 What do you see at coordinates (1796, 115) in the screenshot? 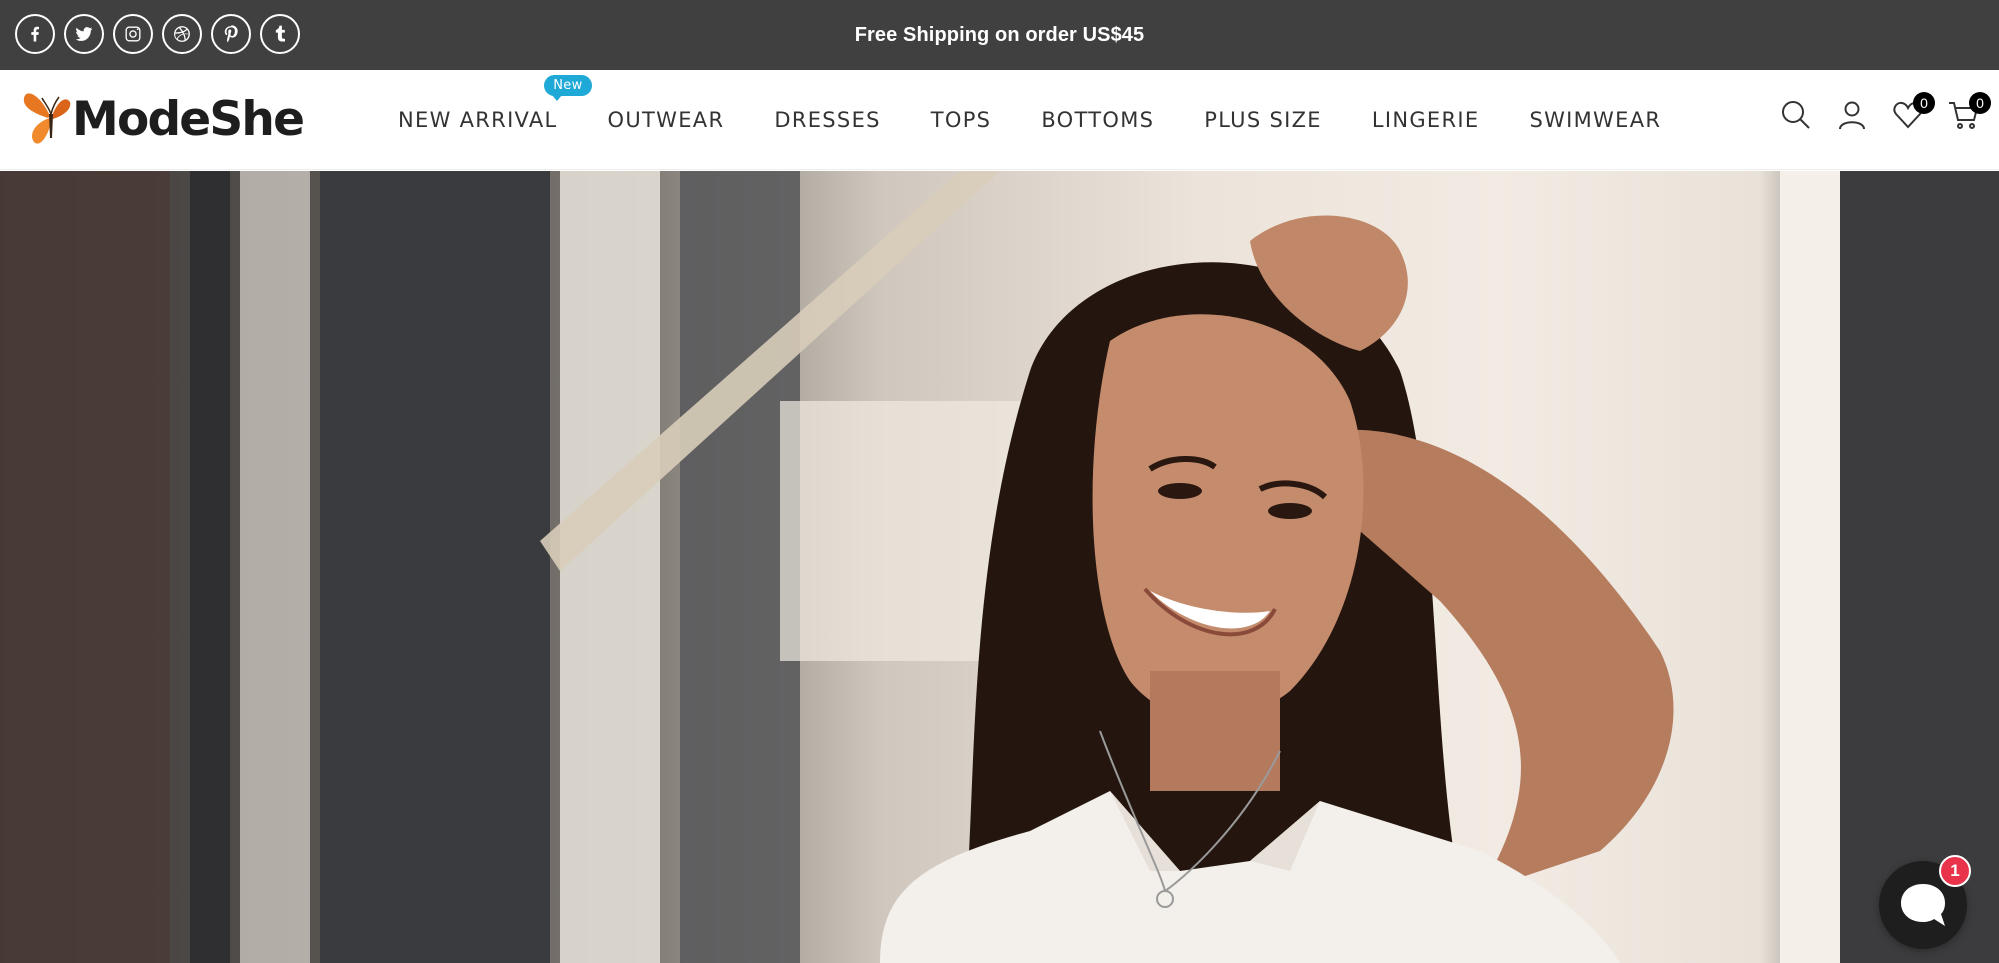
I see `search-icon` at bounding box center [1796, 115].